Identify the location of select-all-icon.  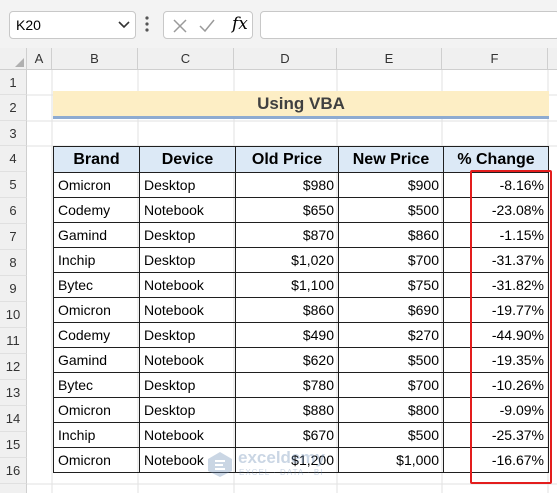
(19, 62).